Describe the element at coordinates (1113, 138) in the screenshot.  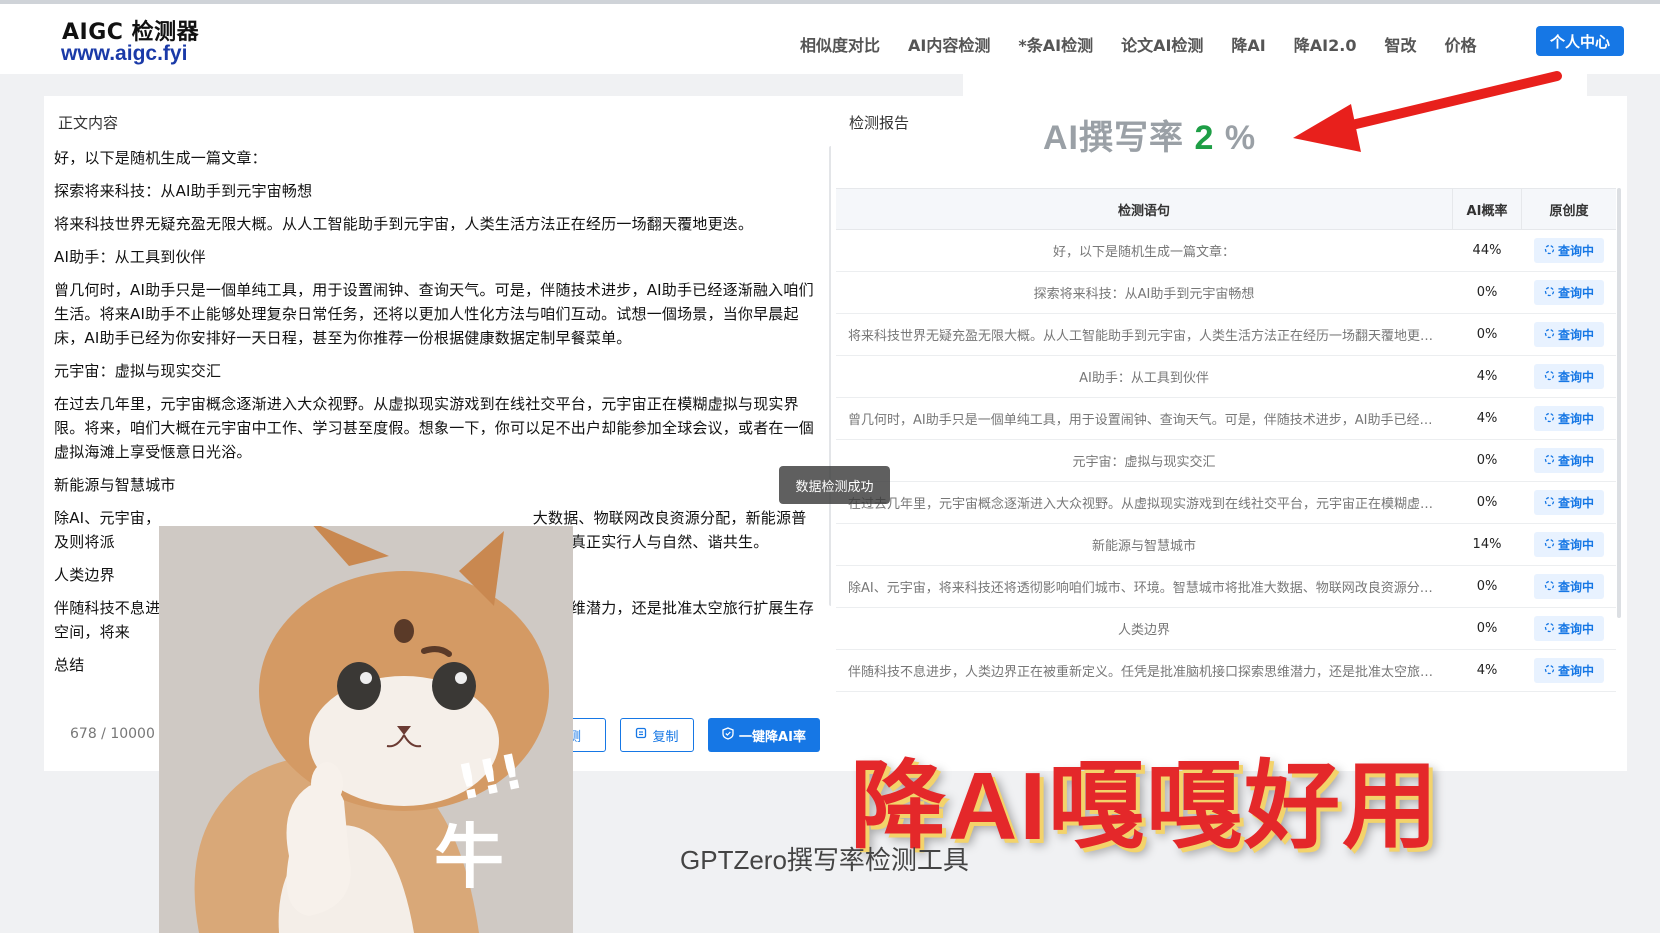
I see `ai-rate-label: AI撰写率` at that location.